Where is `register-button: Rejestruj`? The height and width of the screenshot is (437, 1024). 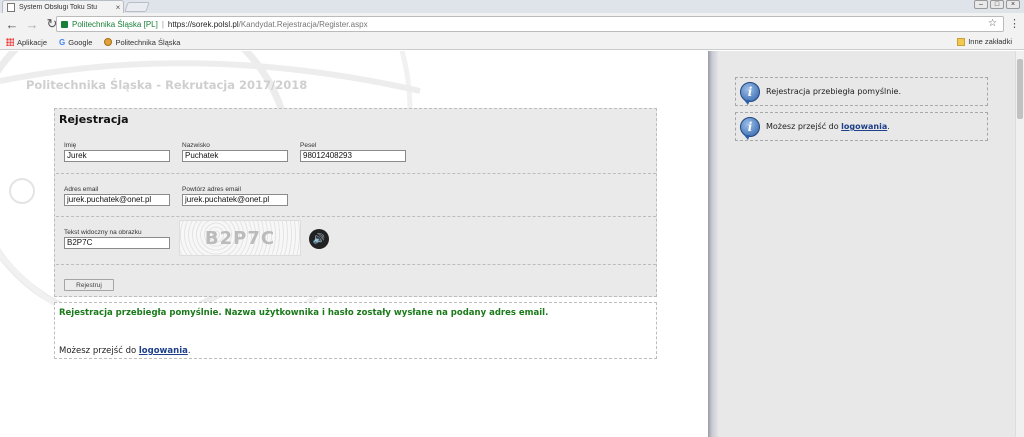
register-button: Rejestruj is located at coordinates (89, 285).